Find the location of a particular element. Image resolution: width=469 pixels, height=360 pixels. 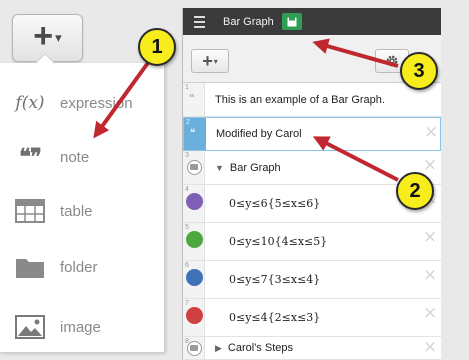

row-gutter: 2 ❝ is located at coordinates (195, 134).